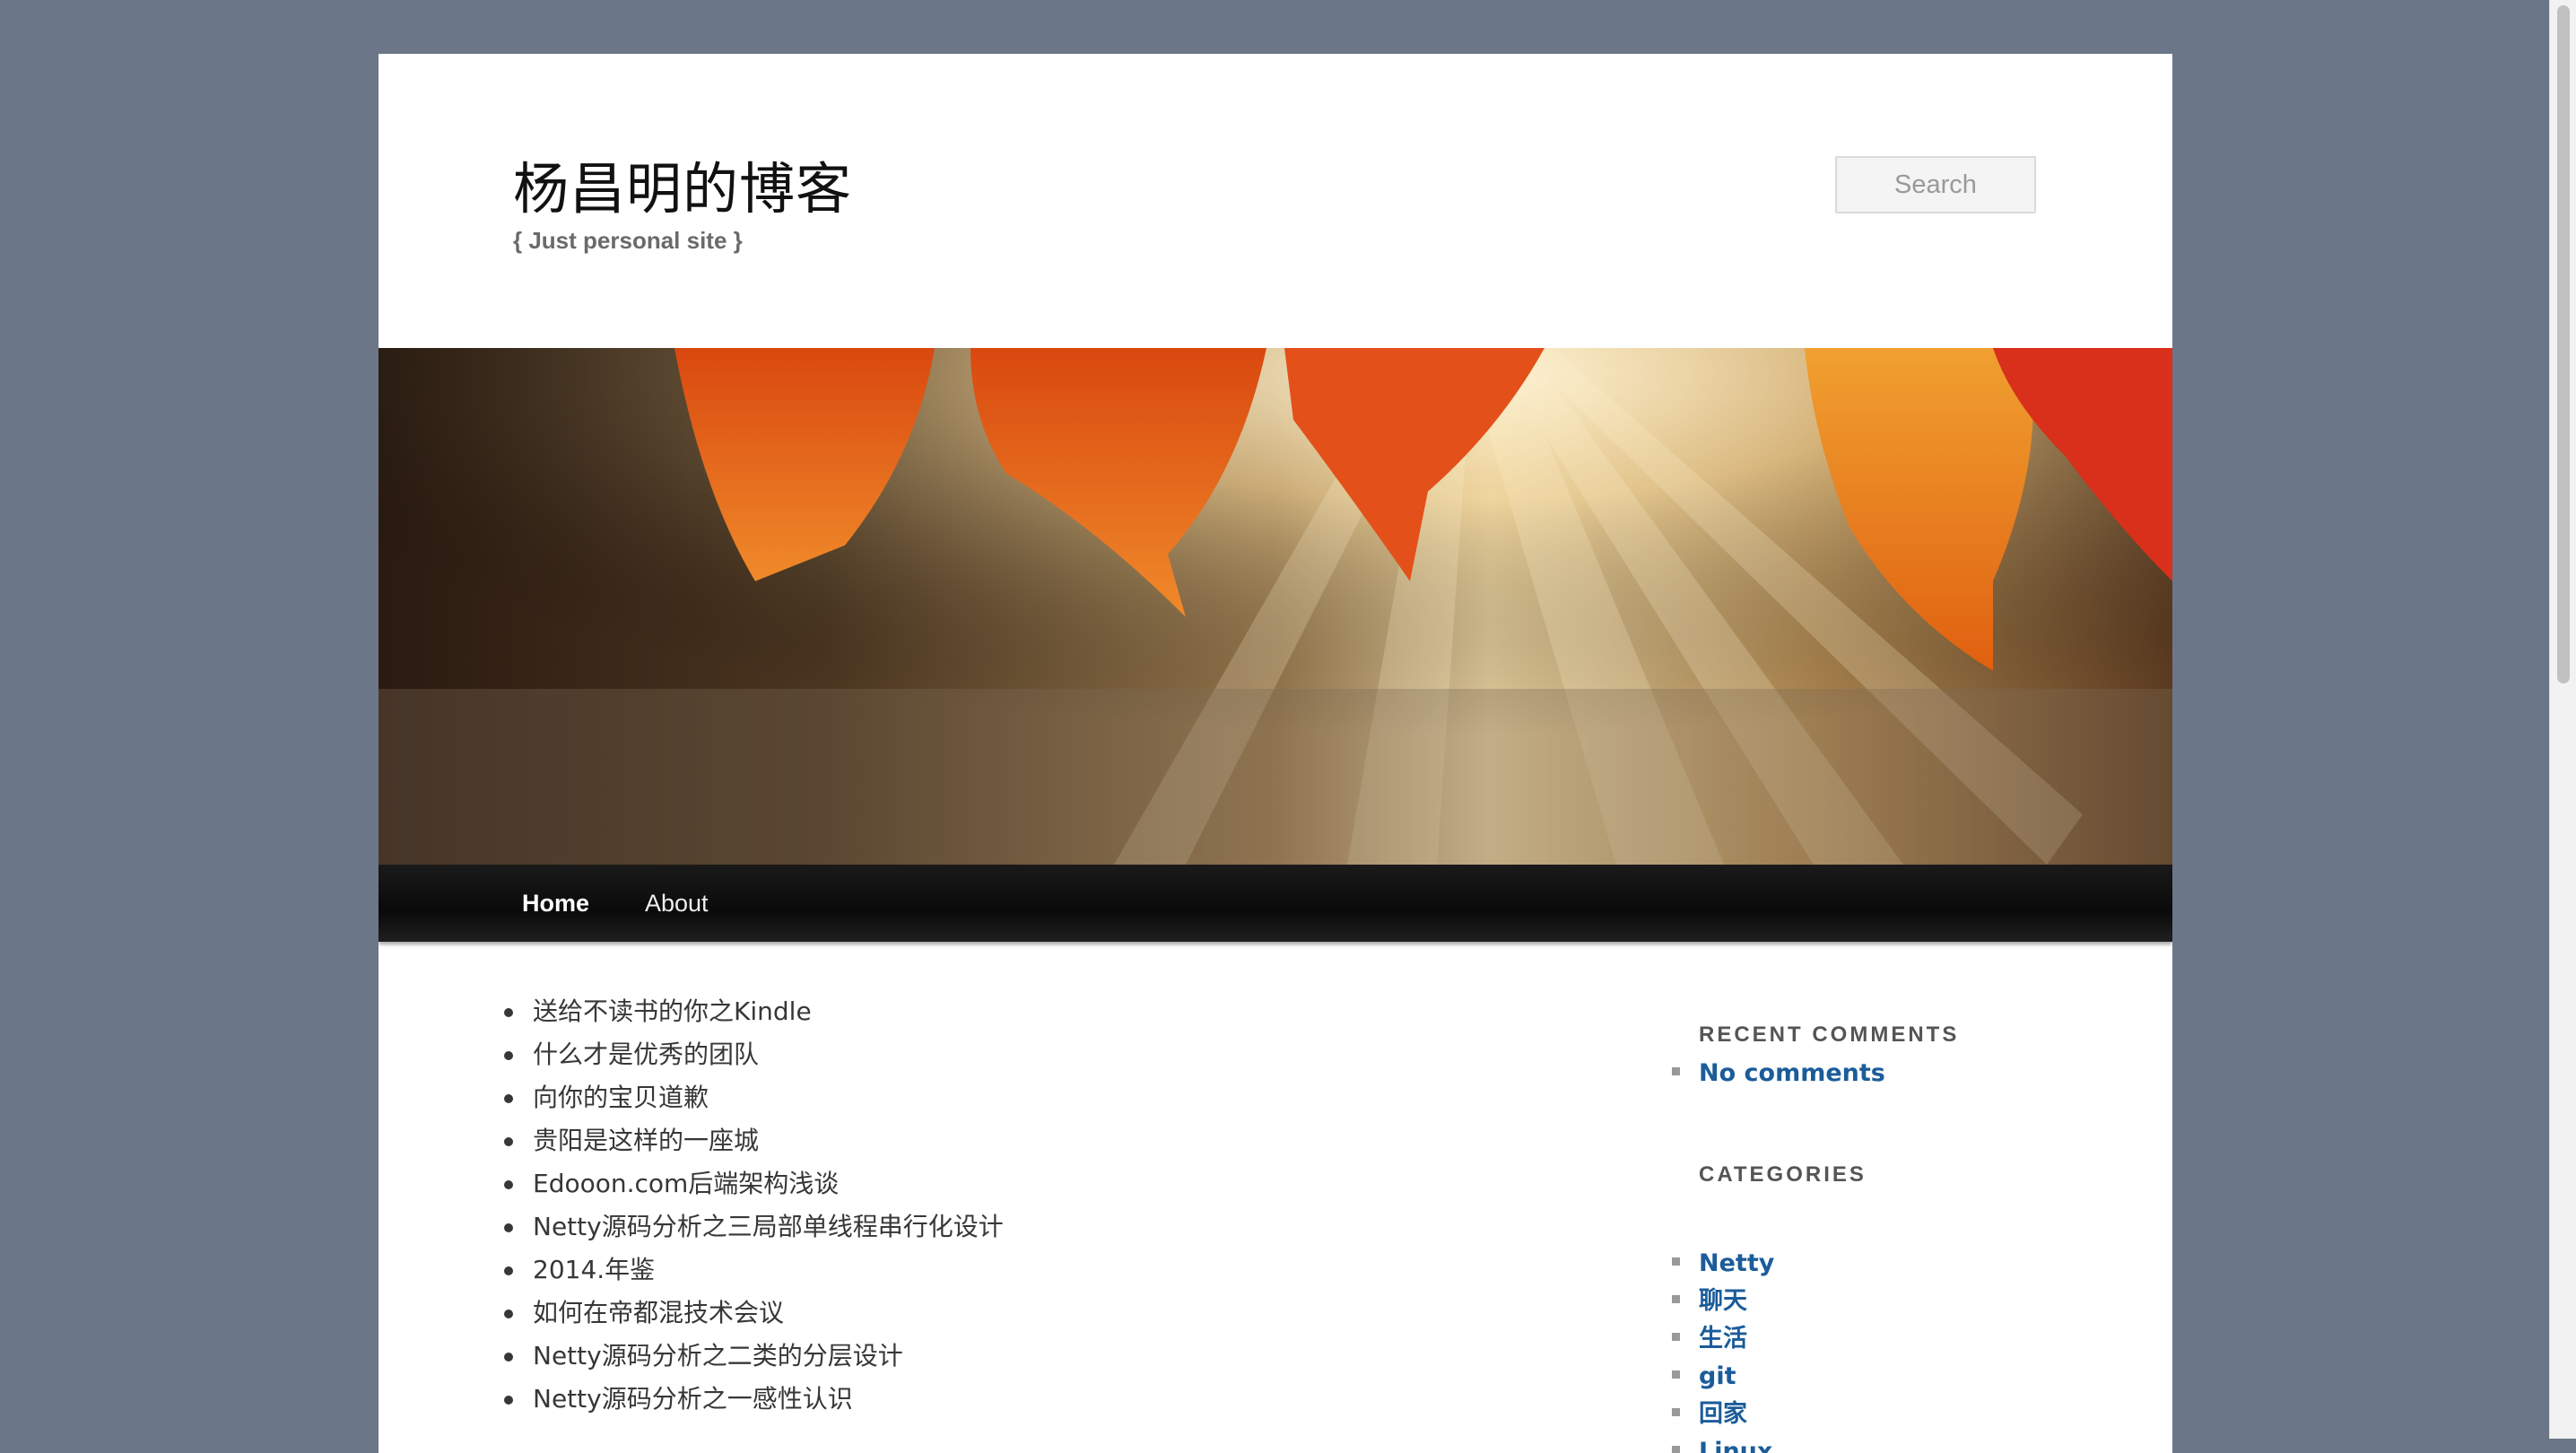 The width and height of the screenshot is (2576, 1453). What do you see at coordinates (754, 1183) in the screenshot?
I see `post-link: Edooon.com后端架构浅谈` at bounding box center [754, 1183].